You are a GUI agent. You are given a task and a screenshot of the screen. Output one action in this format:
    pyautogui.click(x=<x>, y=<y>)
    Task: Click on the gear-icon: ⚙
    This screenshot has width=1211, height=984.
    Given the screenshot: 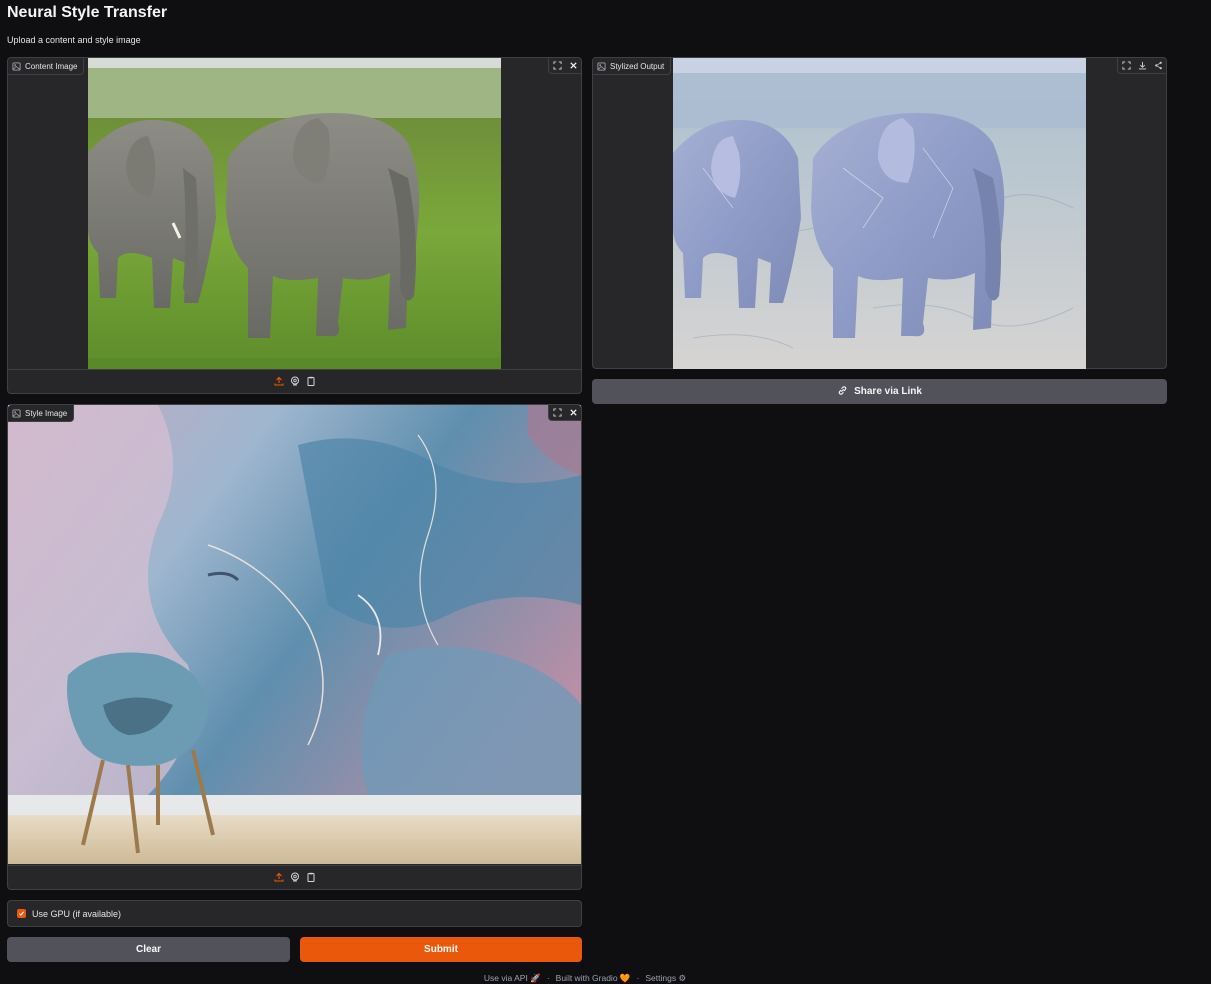 What is the action you would take?
    pyautogui.click(x=682, y=978)
    